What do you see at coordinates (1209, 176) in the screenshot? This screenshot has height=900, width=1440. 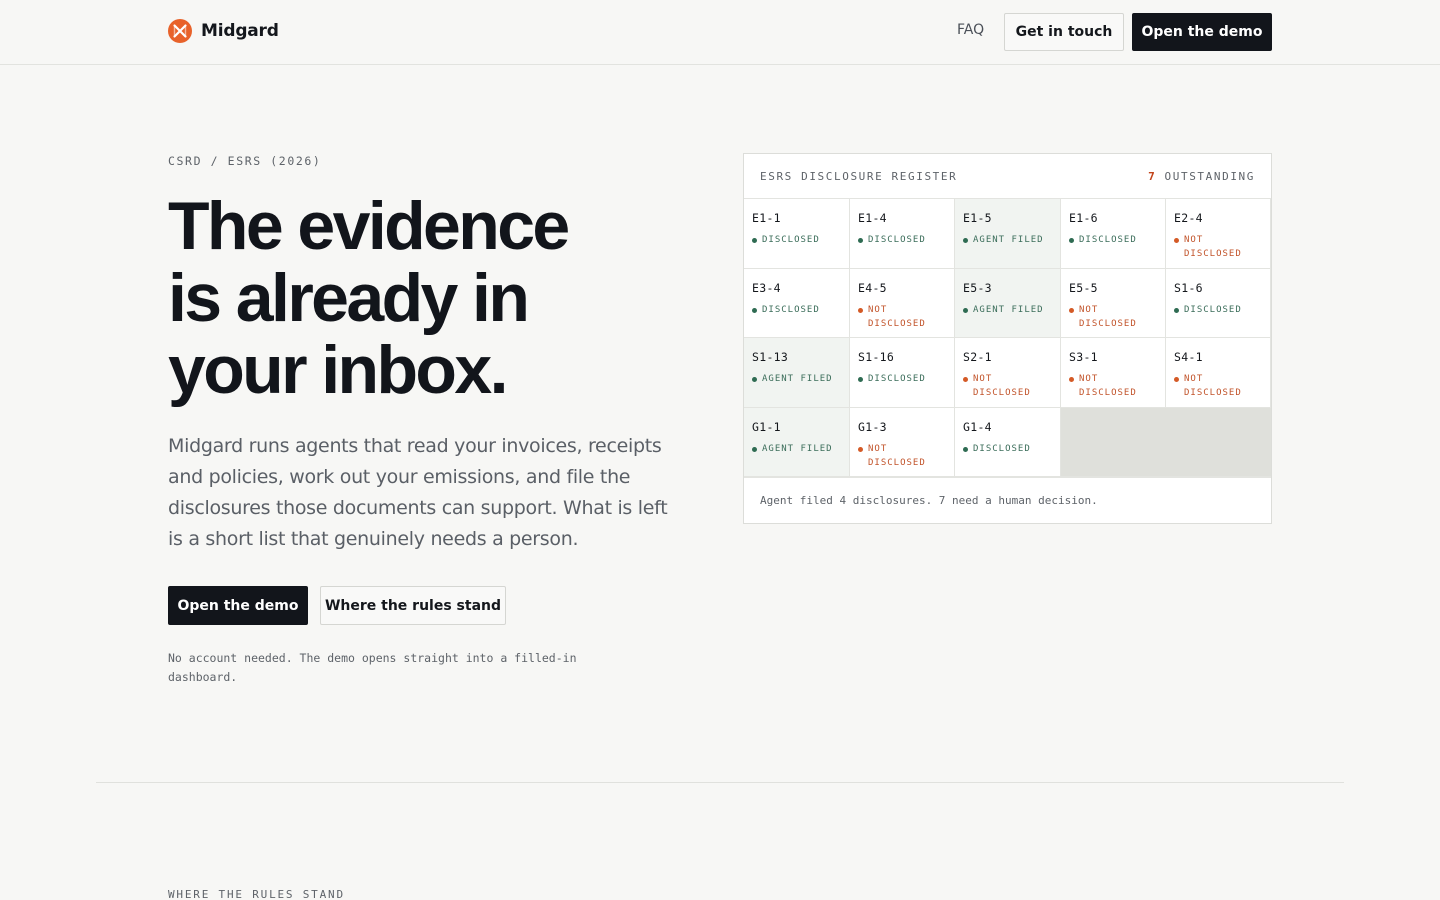 I see `outstanding-label: OUTSTANDING` at bounding box center [1209, 176].